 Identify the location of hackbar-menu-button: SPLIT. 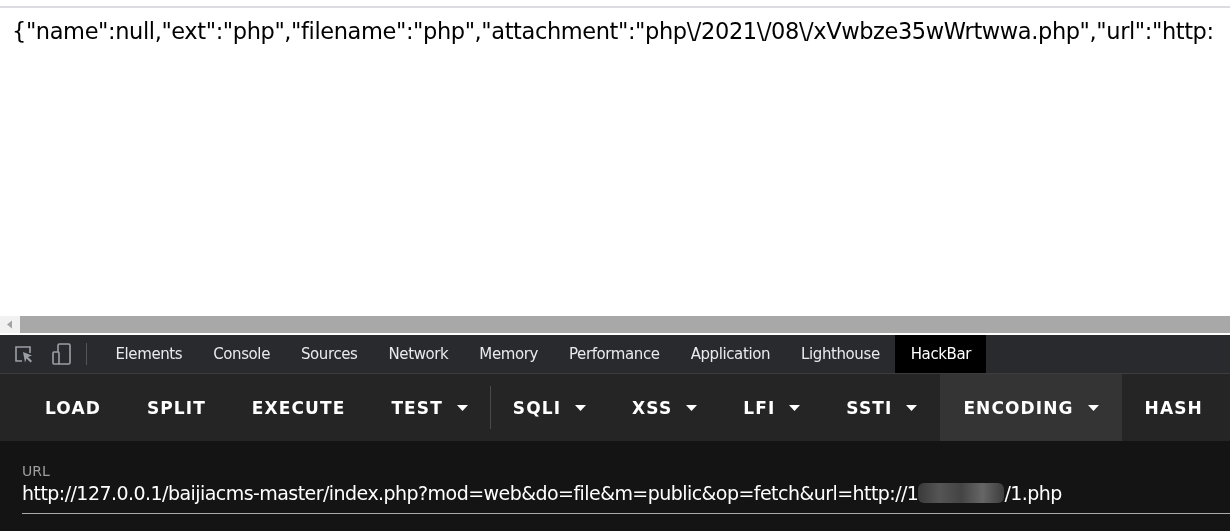
(176, 407).